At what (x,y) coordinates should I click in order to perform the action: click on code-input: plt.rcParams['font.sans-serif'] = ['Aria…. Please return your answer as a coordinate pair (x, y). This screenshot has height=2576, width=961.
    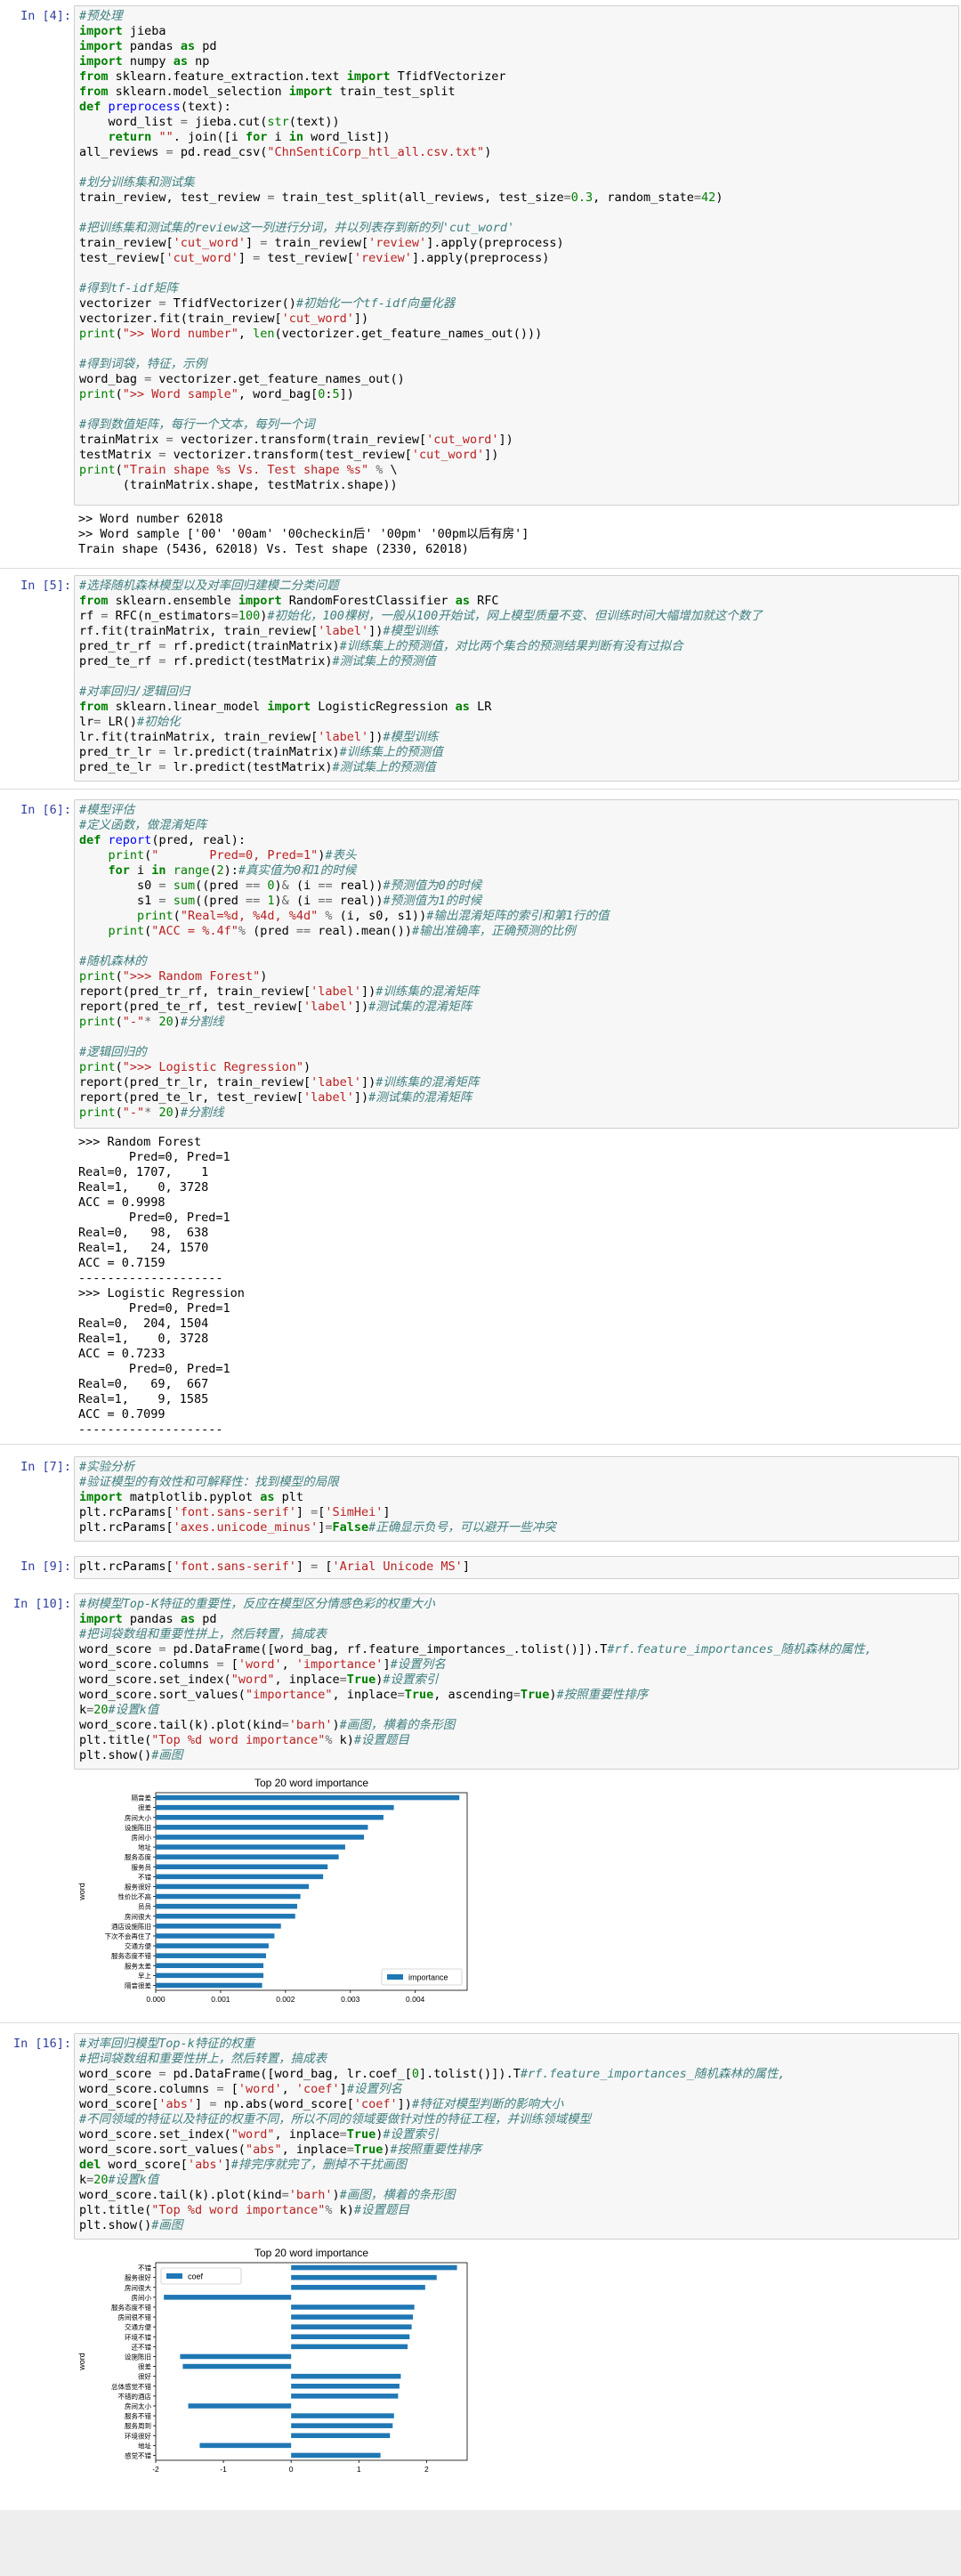
    Looking at the image, I should click on (516, 1568).